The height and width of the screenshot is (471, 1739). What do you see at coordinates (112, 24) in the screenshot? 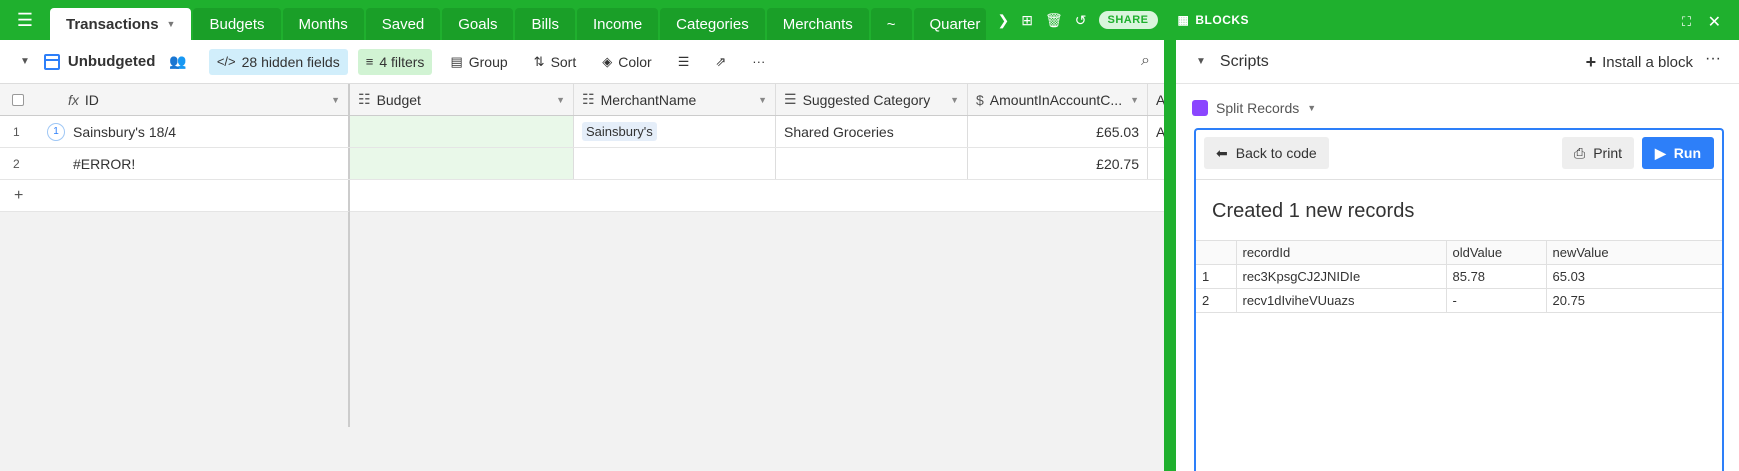
I see `tab-label: Transactions` at bounding box center [112, 24].